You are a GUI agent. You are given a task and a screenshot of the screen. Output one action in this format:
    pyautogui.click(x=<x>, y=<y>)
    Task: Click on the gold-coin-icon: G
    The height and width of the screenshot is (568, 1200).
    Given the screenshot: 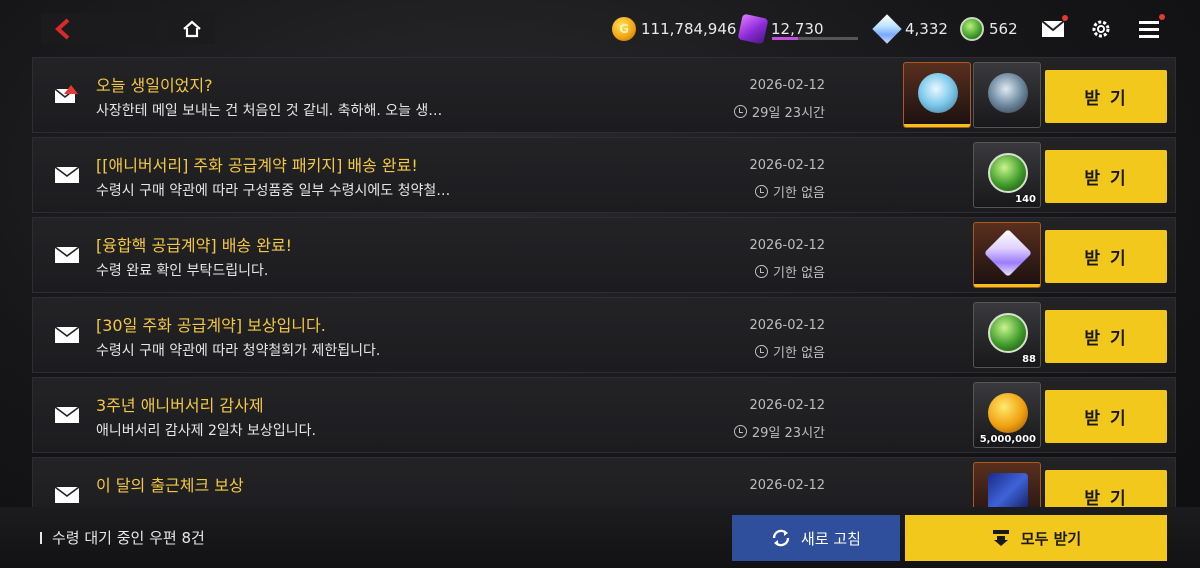 What is the action you would take?
    pyautogui.click(x=624, y=29)
    